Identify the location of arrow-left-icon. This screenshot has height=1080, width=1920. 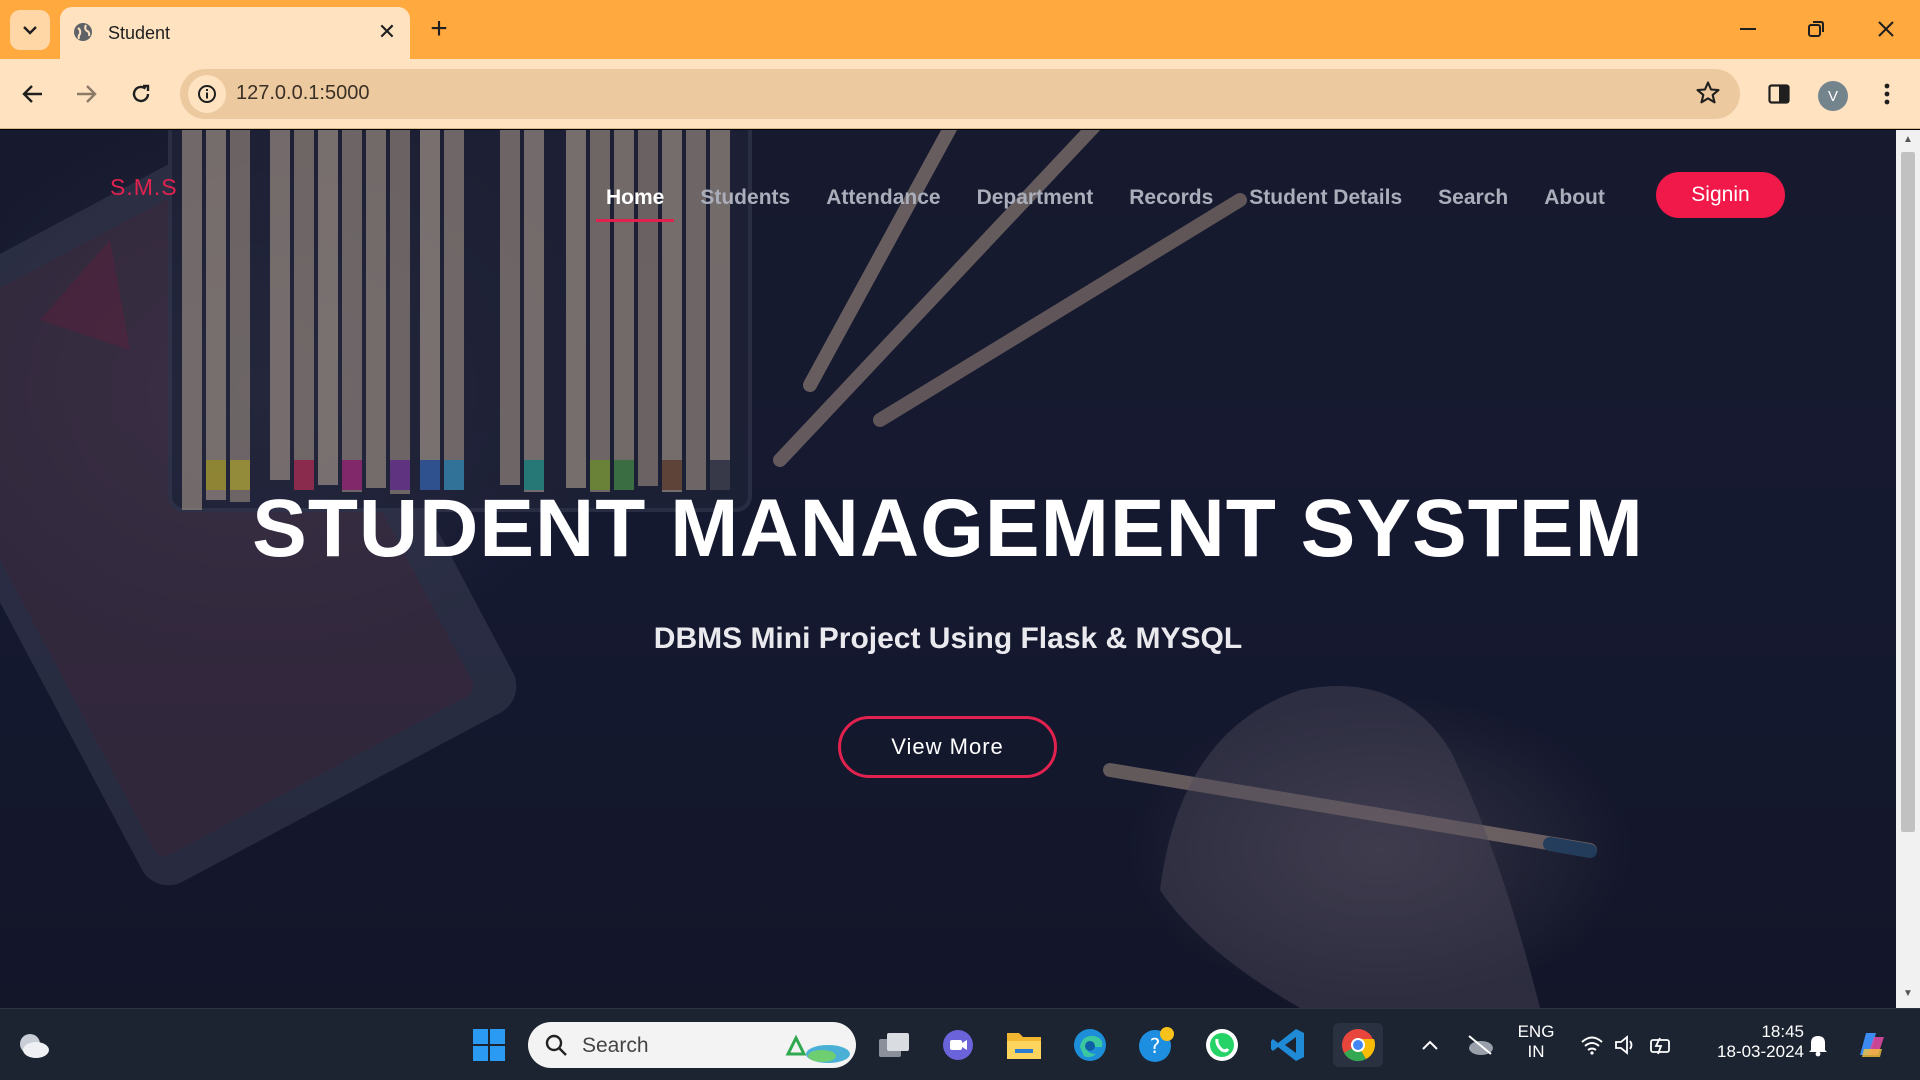
(32, 94).